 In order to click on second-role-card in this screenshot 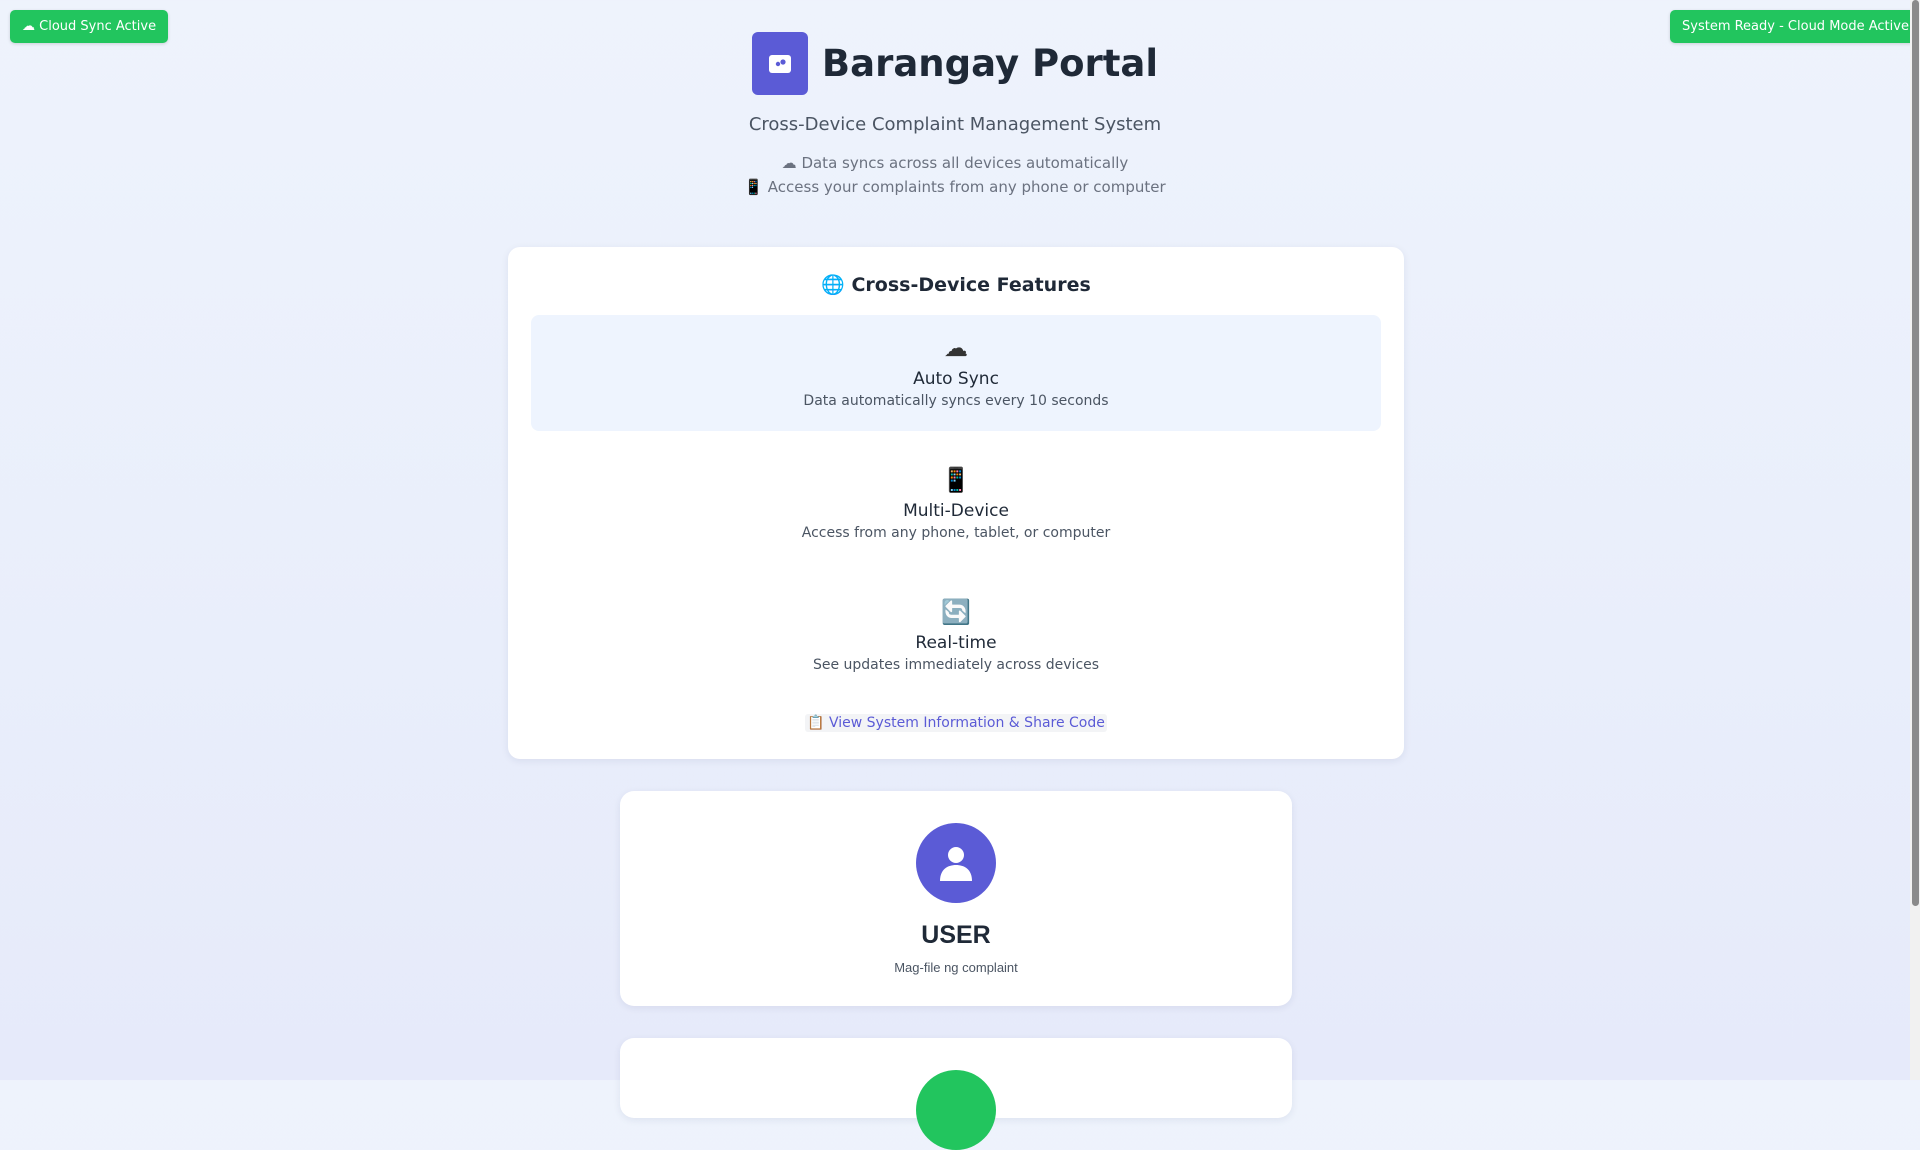, I will do `click(956, 1094)`.